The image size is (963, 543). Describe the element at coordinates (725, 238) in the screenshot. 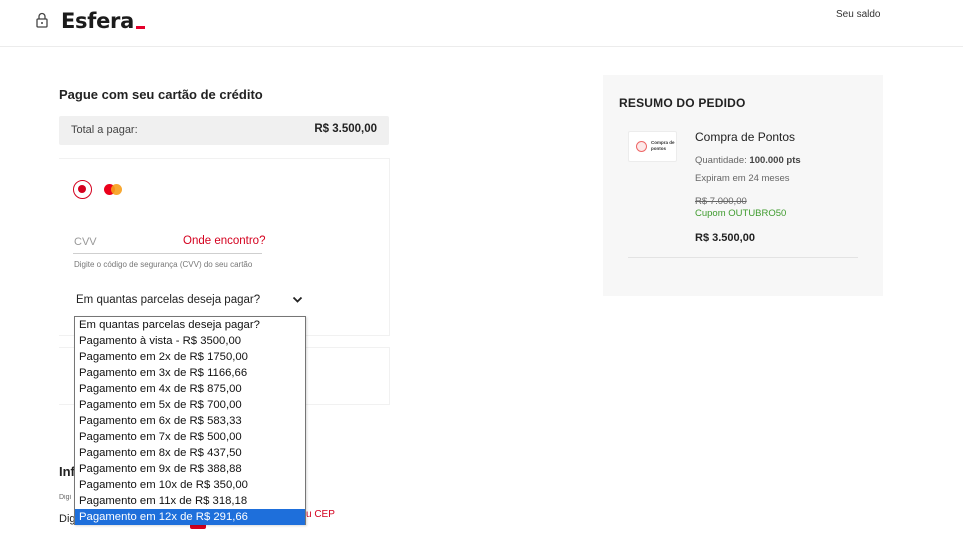

I see `new-price: R$ 3.500,00` at that location.